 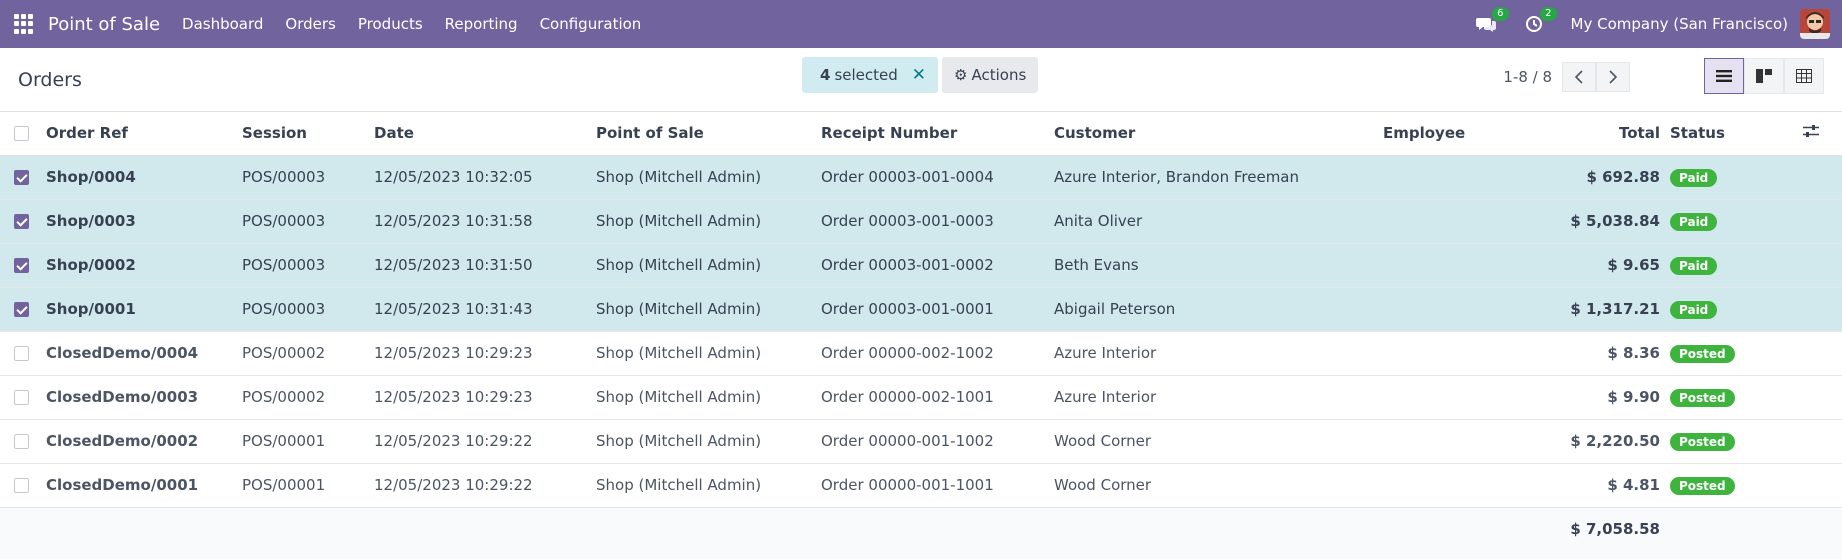 I want to click on chevron-left-icon, so click(x=1578, y=77).